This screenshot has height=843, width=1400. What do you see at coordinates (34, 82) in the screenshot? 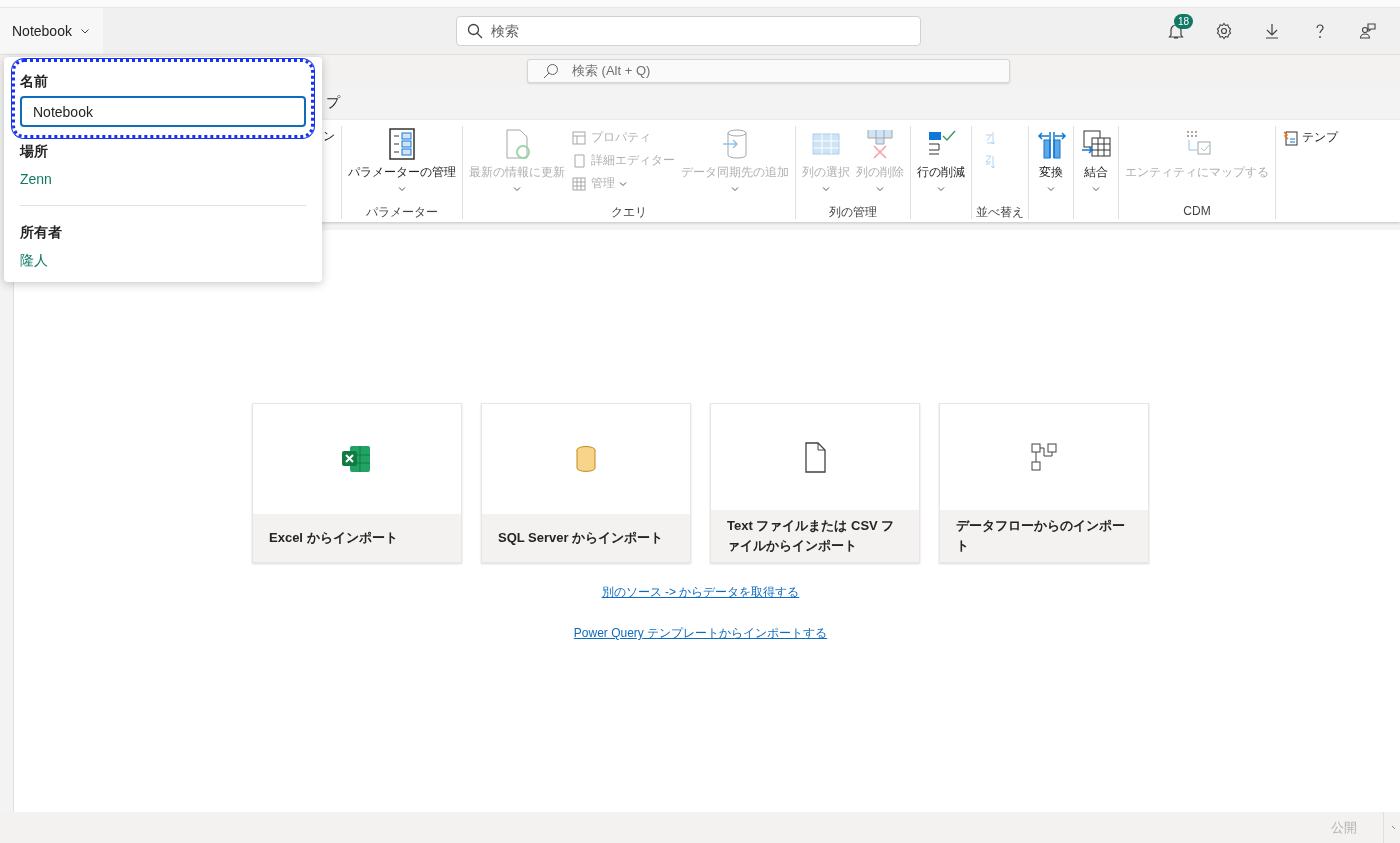
I see `field-label: 名前` at bounding box center [34, 82].